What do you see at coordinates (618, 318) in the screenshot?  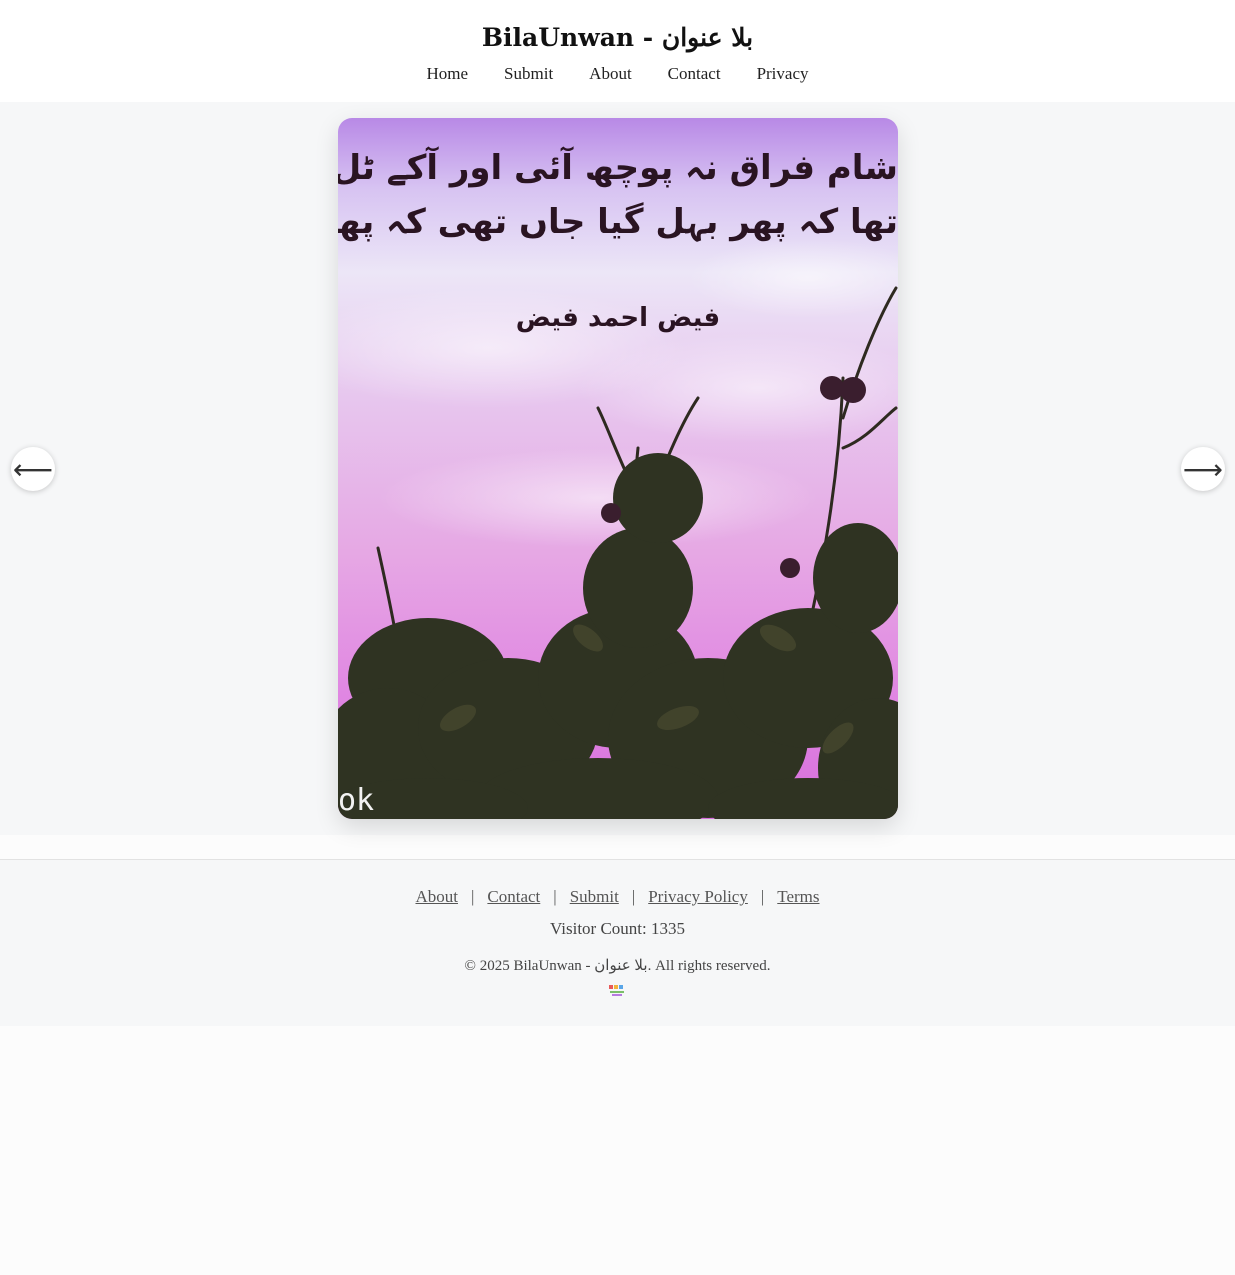 I see `poet-name: فیض احمد فیض` at bounding box center [618, 318].